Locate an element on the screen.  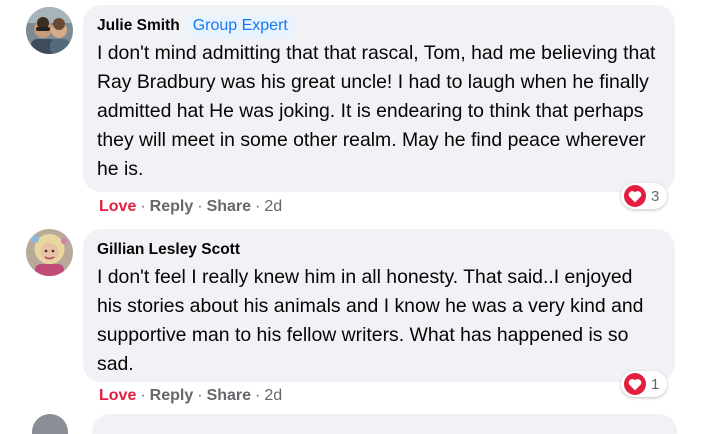
reaction-count-pill: 1 is located at coordinates (644, 384).